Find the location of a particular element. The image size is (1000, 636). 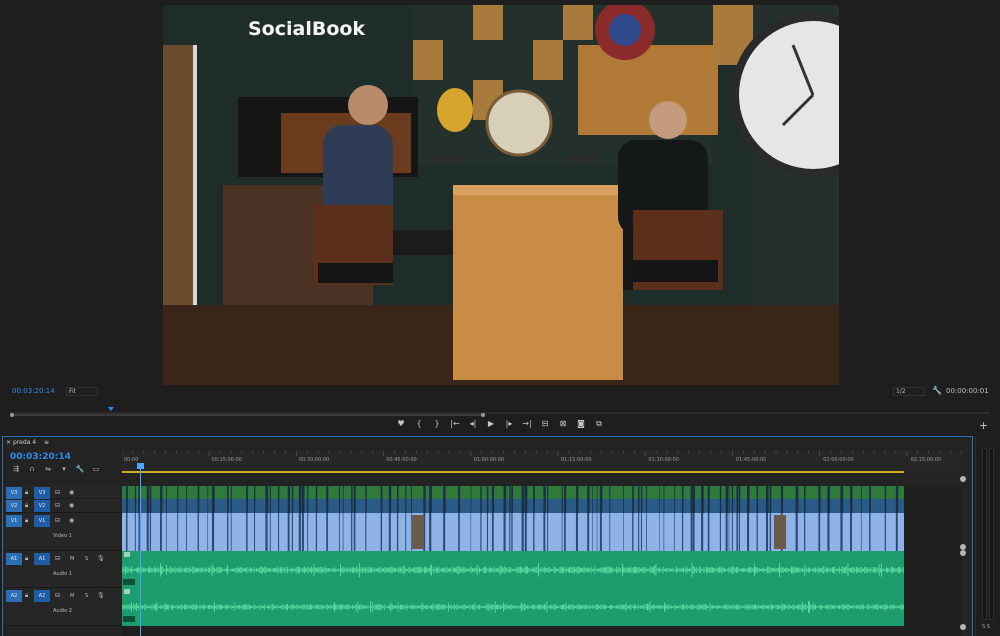

v3-clip is located at coordinates (513, 492).